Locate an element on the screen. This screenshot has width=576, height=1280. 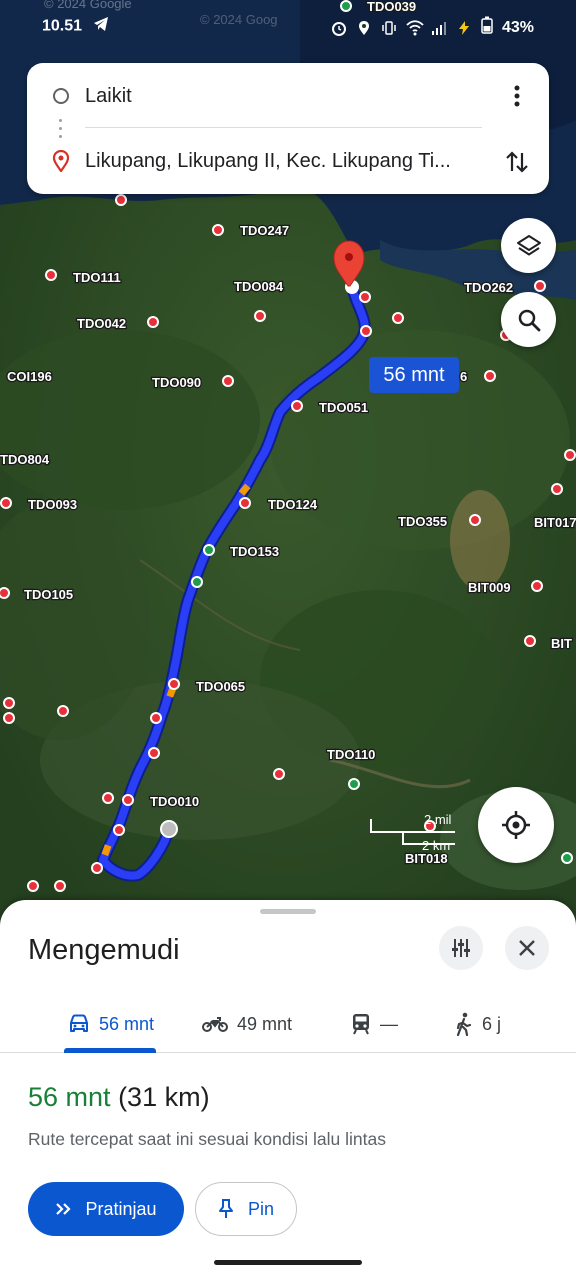
walk-icon is located at coordinates (464, 1024).